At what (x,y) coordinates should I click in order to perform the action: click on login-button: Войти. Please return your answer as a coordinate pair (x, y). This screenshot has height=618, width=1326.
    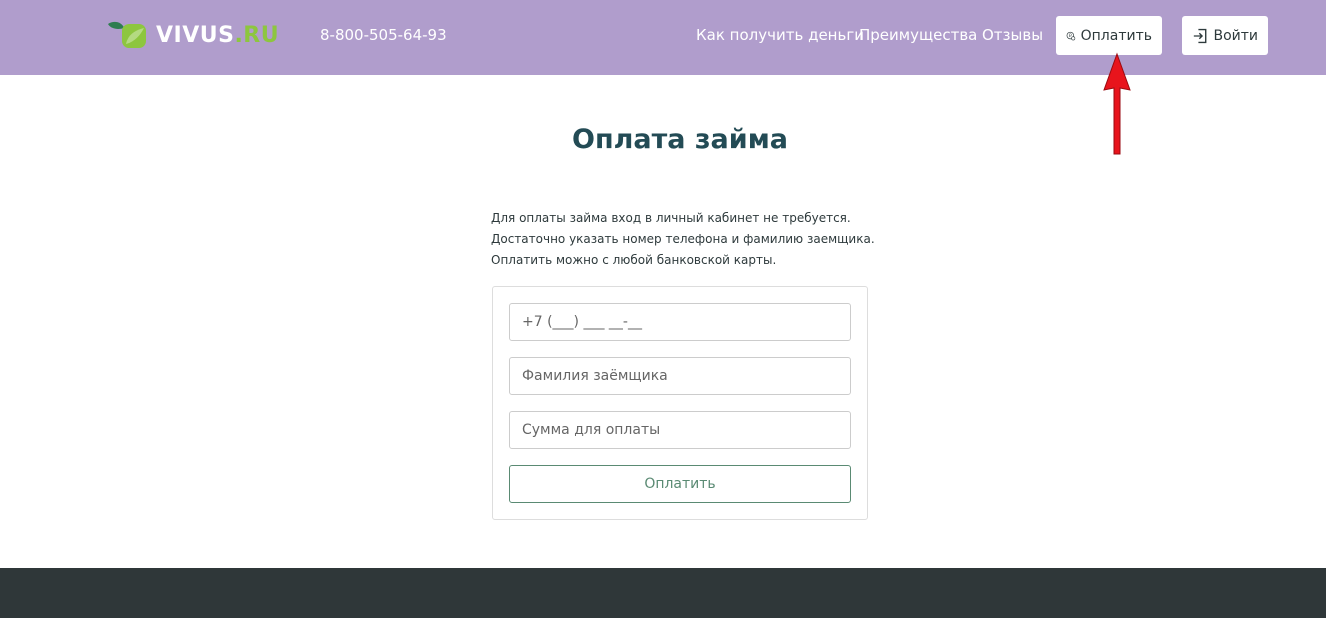
    Looking at the image, I should click on (1225, 35).